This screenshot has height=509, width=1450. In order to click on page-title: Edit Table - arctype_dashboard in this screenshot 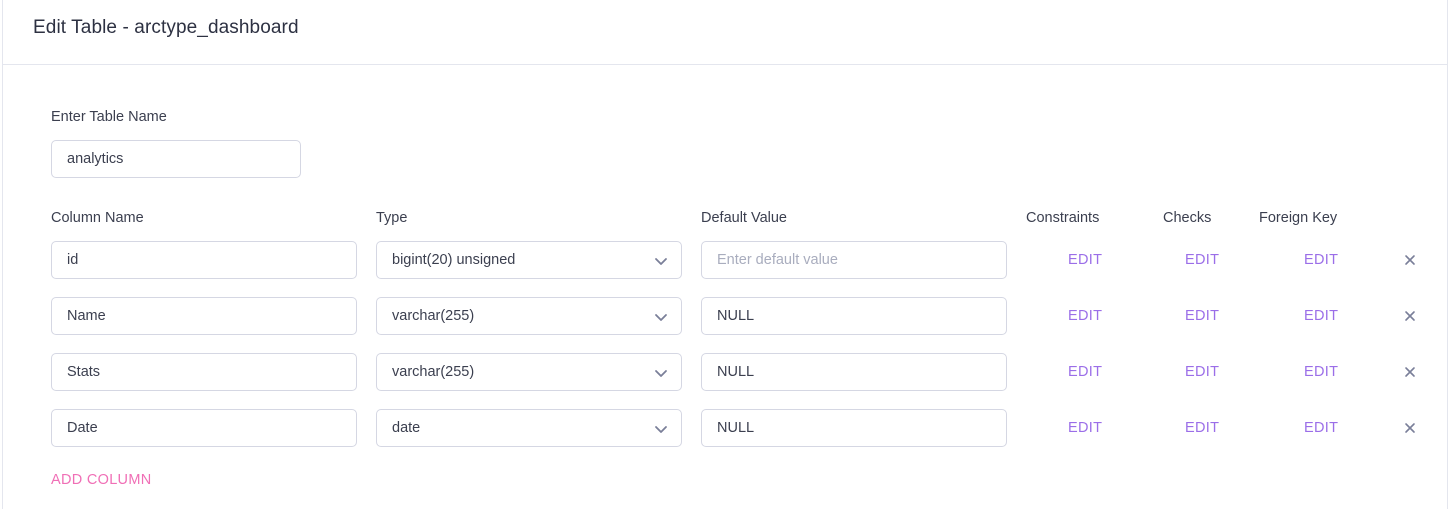, I will do `click(166, 27)`.